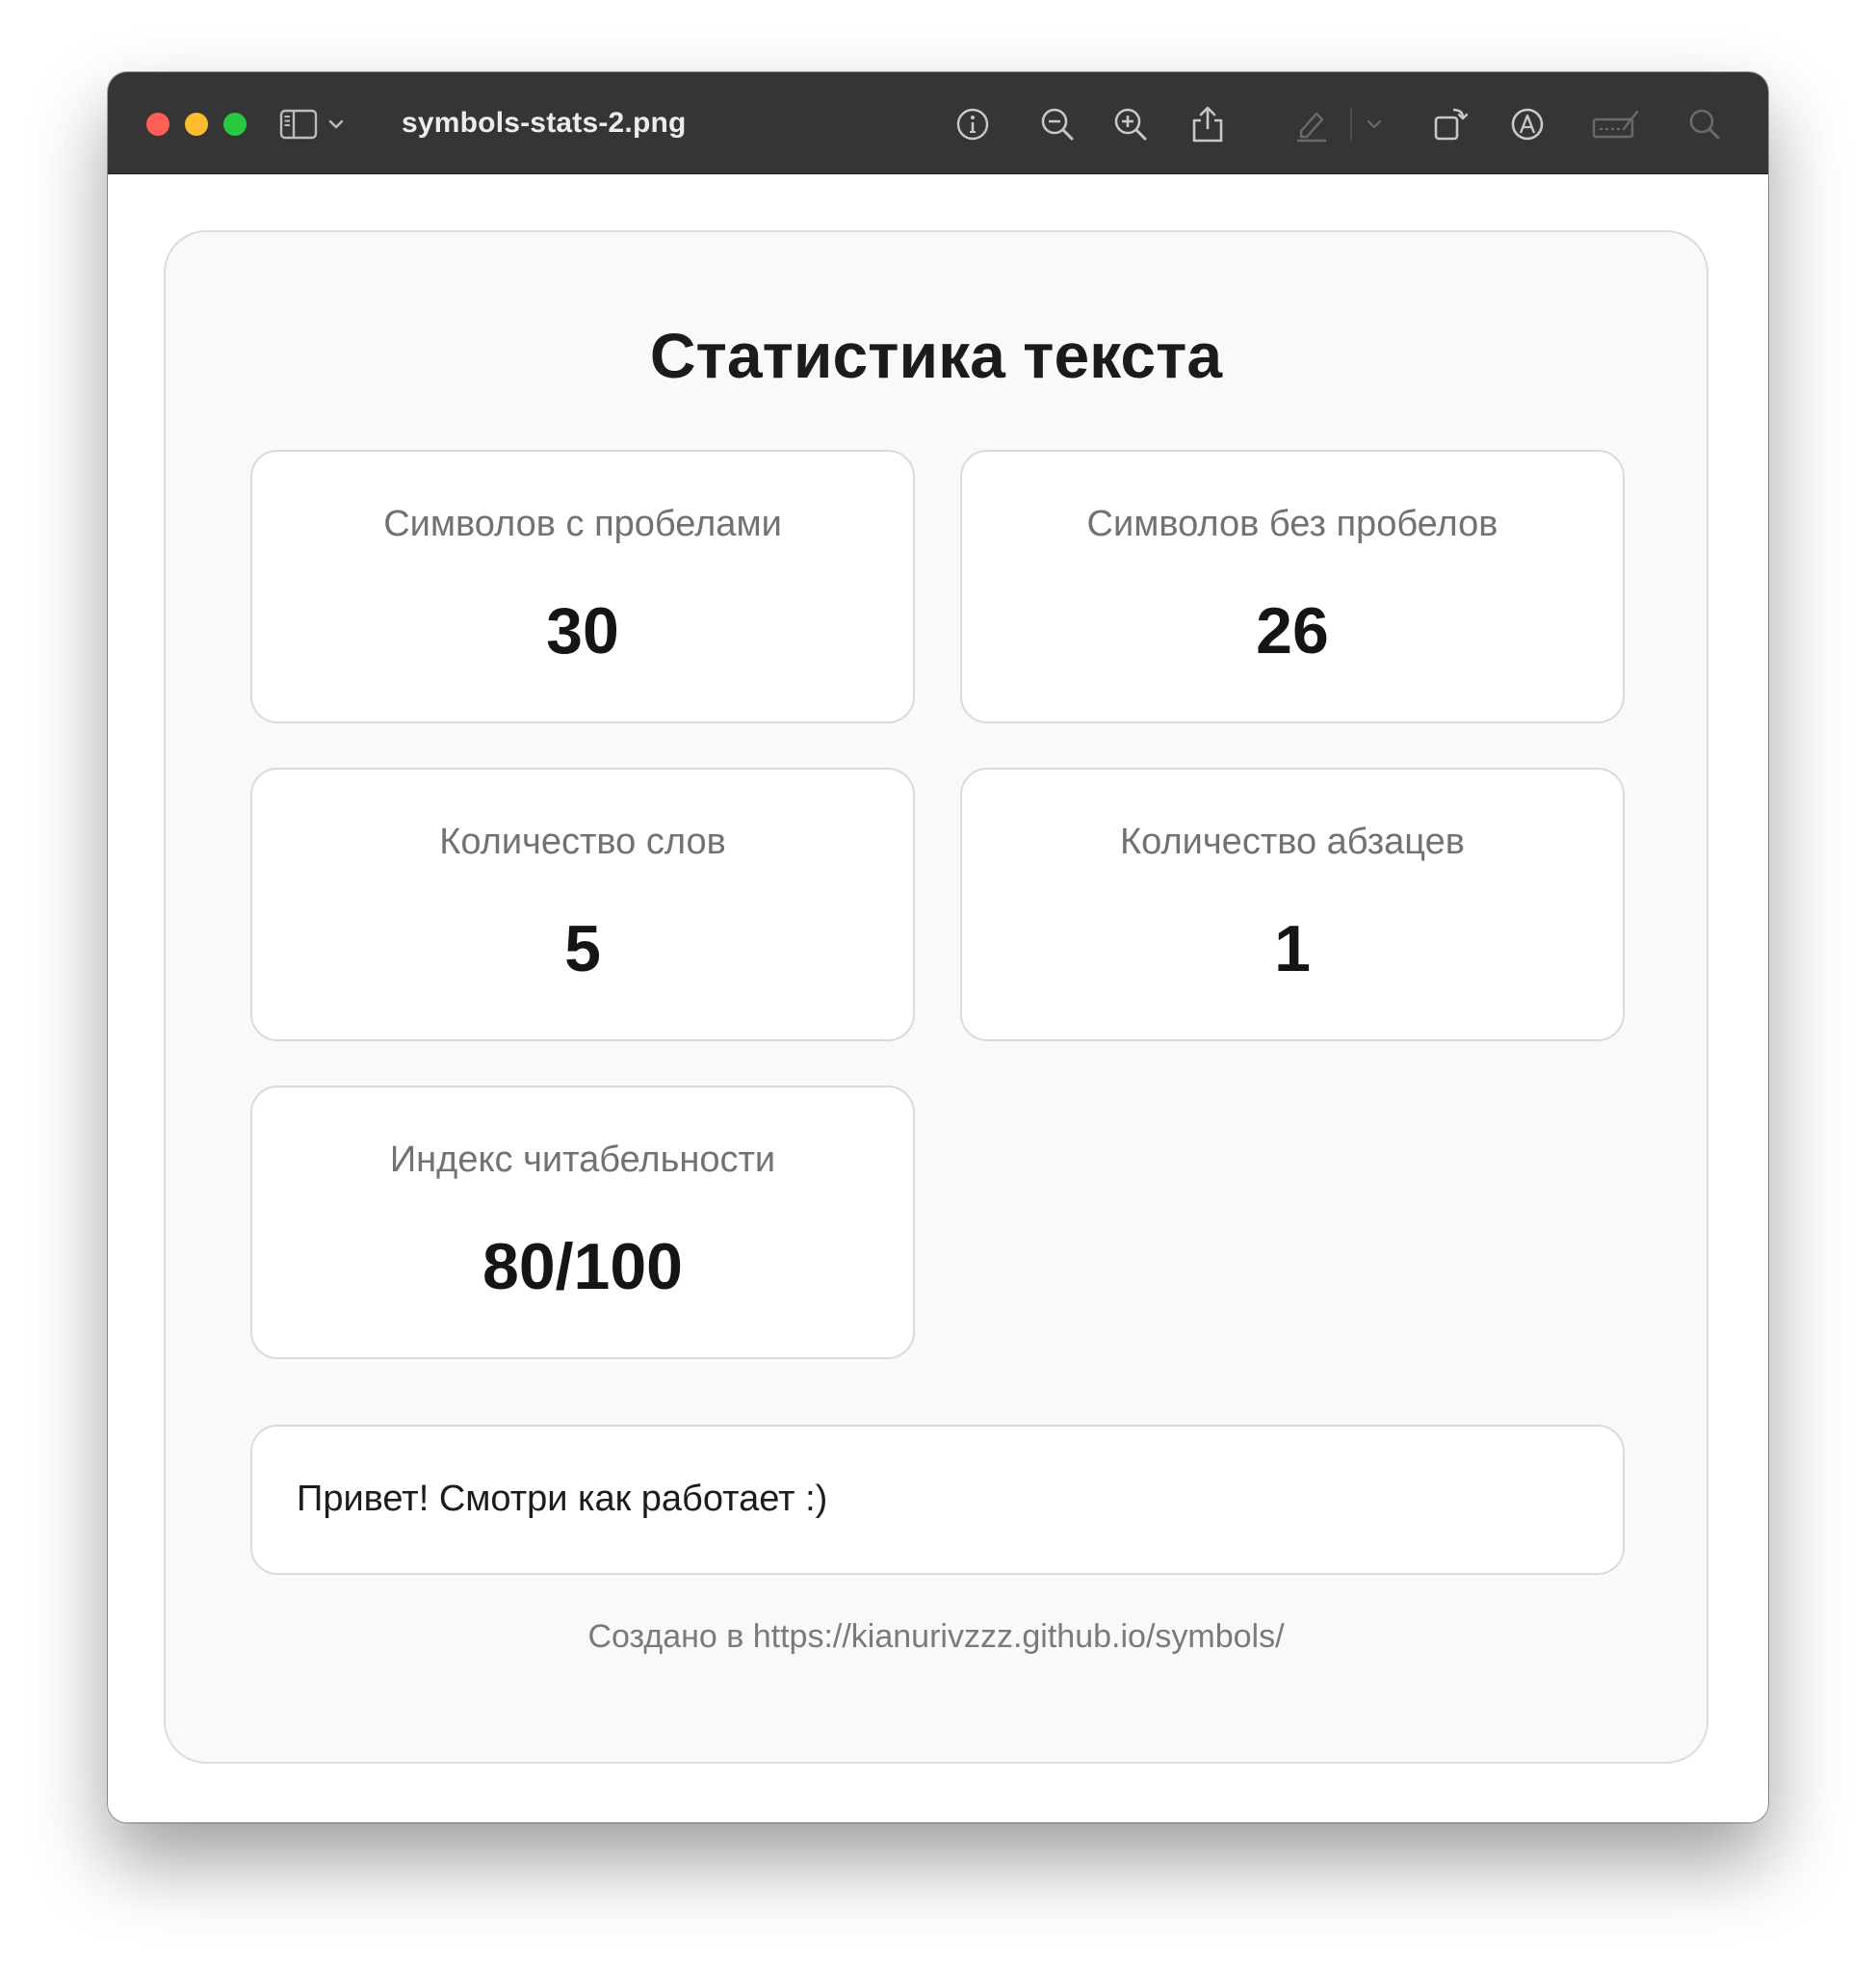 The width and height of the screenshot is (1876, 1965). What do you see at coordinates (583, 948) in the screenshot?
I see `stat-value: 5` at bounding box center [583, 948].